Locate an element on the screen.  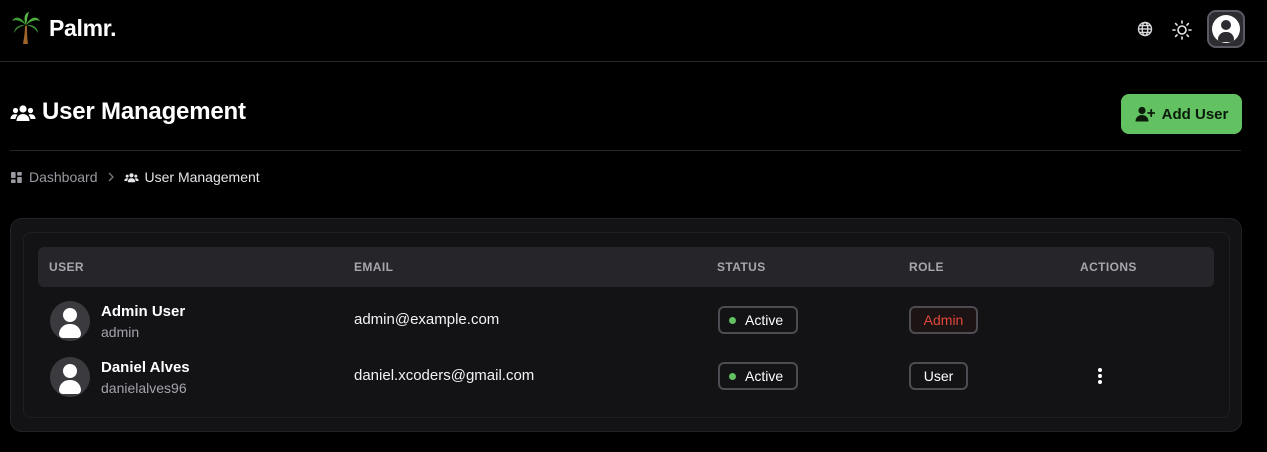
breadcrumb-current-label: User Management is located at coordinates (202, 177).